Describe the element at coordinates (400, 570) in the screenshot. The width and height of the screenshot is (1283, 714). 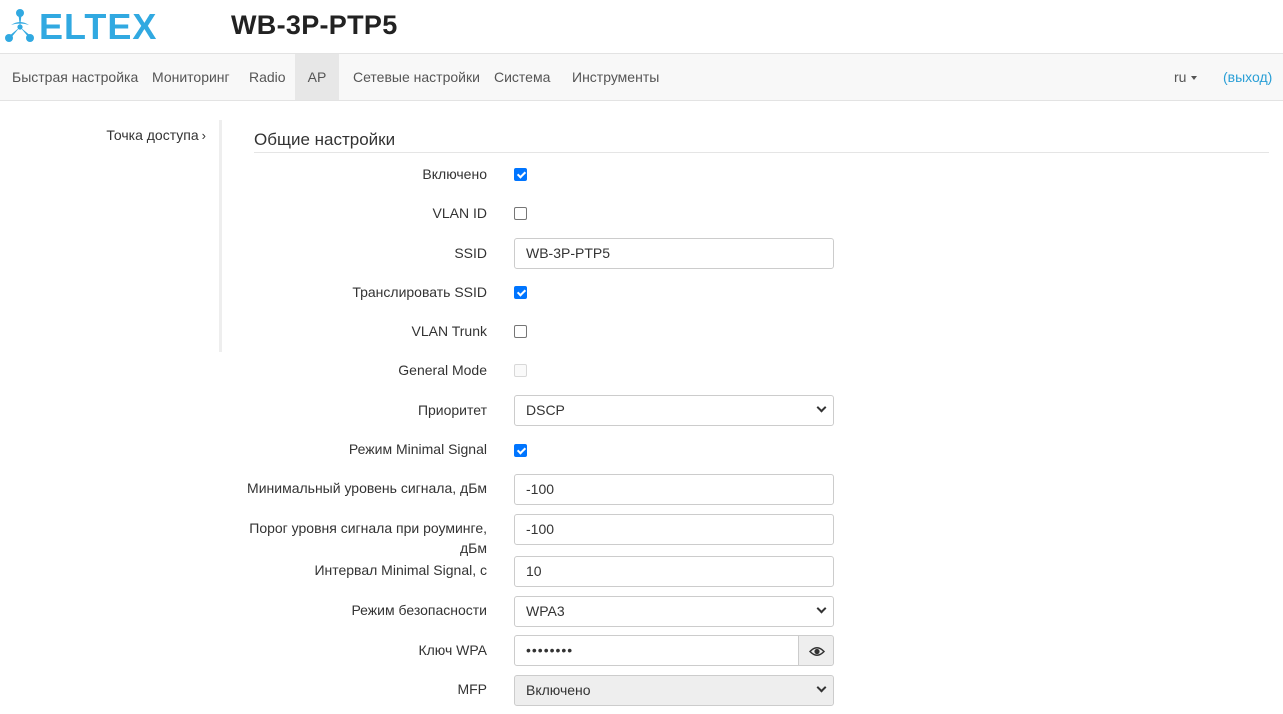
I see `minimal-signal-interval-label: Интервал Minimal Signal, с` at that location.